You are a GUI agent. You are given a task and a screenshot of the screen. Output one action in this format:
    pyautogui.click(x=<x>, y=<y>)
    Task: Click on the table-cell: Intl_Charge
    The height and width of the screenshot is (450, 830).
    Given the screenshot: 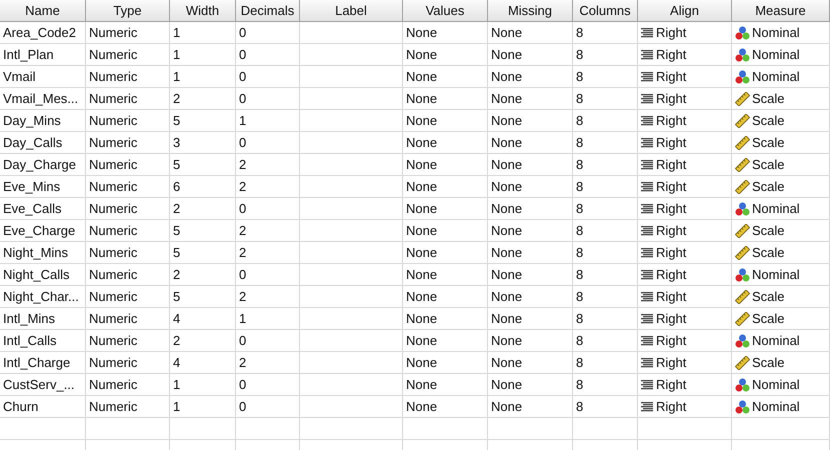 What is the action you would take?
    pyautogui.click(x=43, y=363)
    